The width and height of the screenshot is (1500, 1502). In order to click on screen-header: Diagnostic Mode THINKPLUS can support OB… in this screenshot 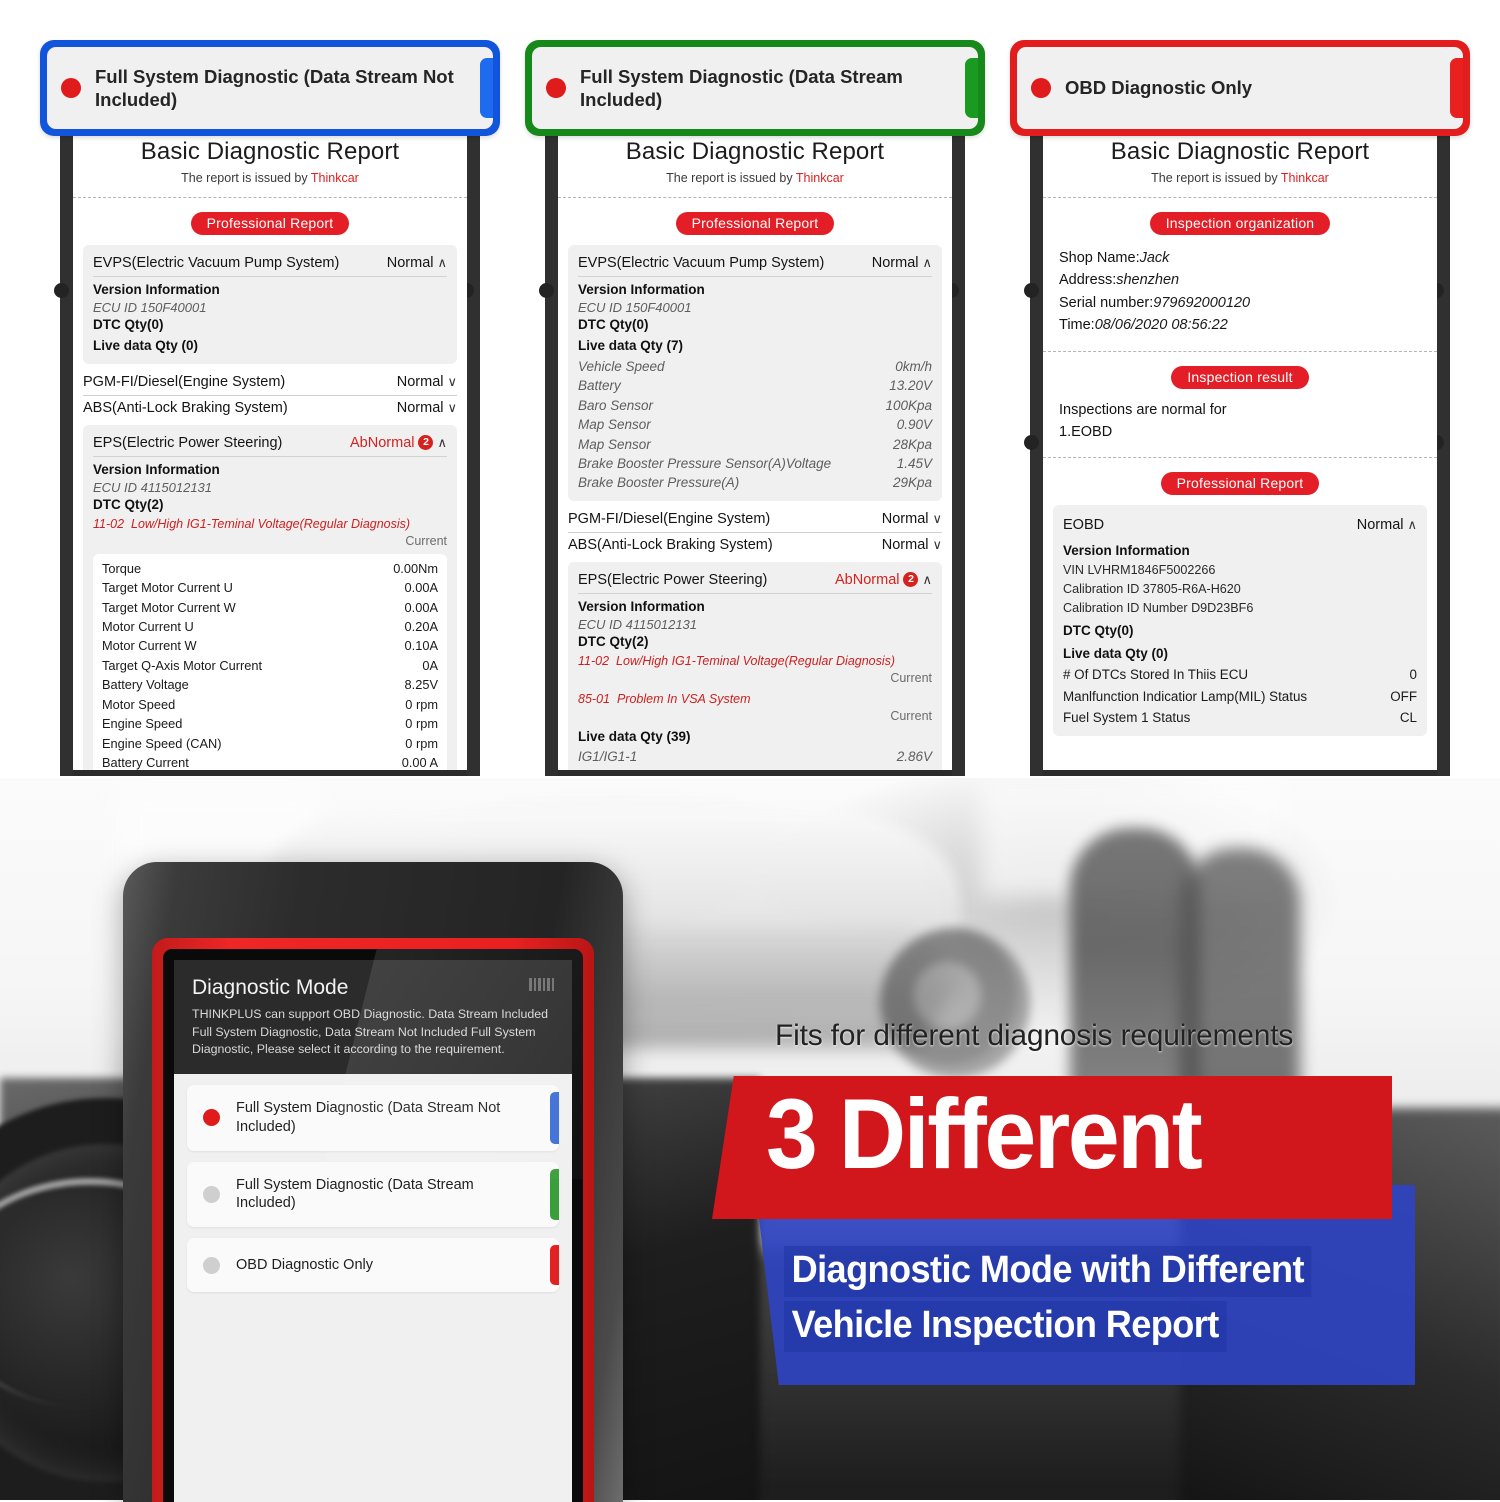, I will do `click(373, 1017)`.